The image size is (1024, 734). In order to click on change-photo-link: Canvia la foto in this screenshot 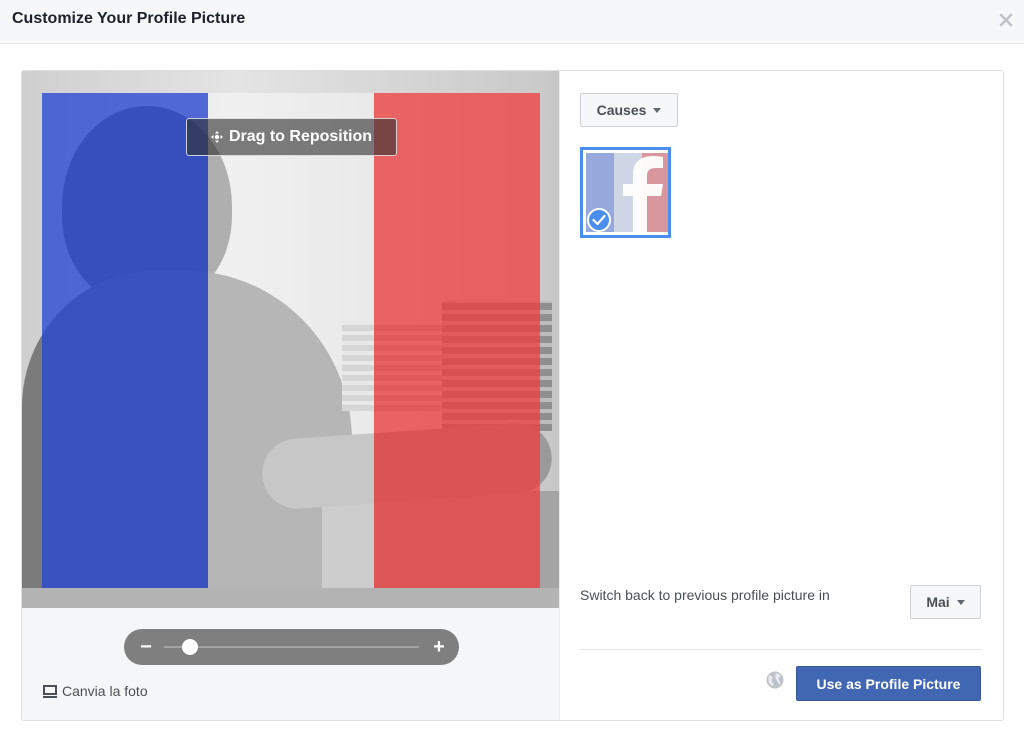, I will do `click(95, 691)`.